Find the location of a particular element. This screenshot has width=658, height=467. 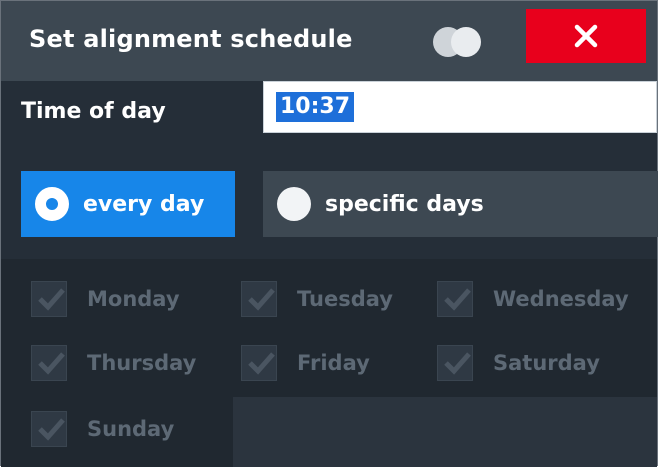

radio-selected-icon is located at coordinates (52, 204).